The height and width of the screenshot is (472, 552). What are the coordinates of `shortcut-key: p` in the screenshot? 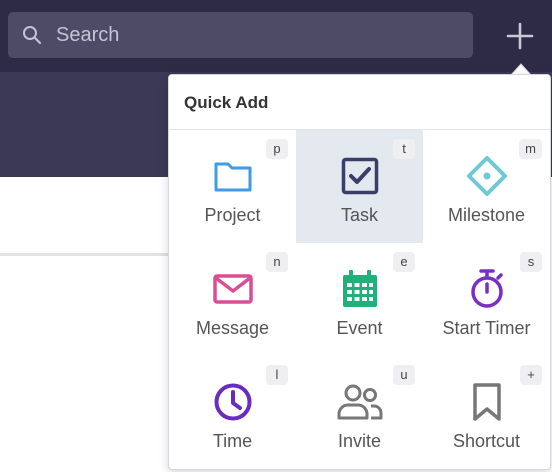 It's located at (277, 149).